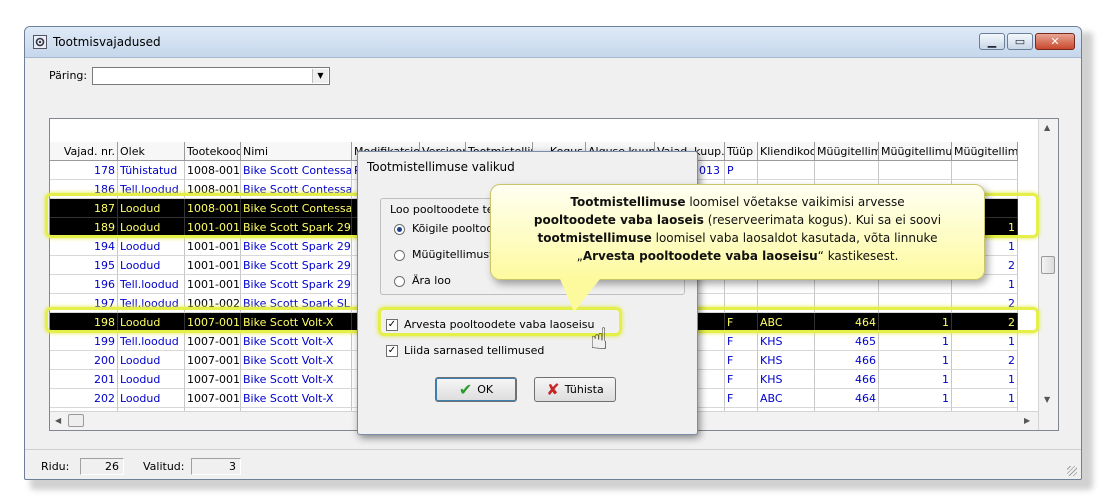 This screenshot has width=1105, height=501. I want to click on column-header-12: Müügitellimus, so click(847, 151).